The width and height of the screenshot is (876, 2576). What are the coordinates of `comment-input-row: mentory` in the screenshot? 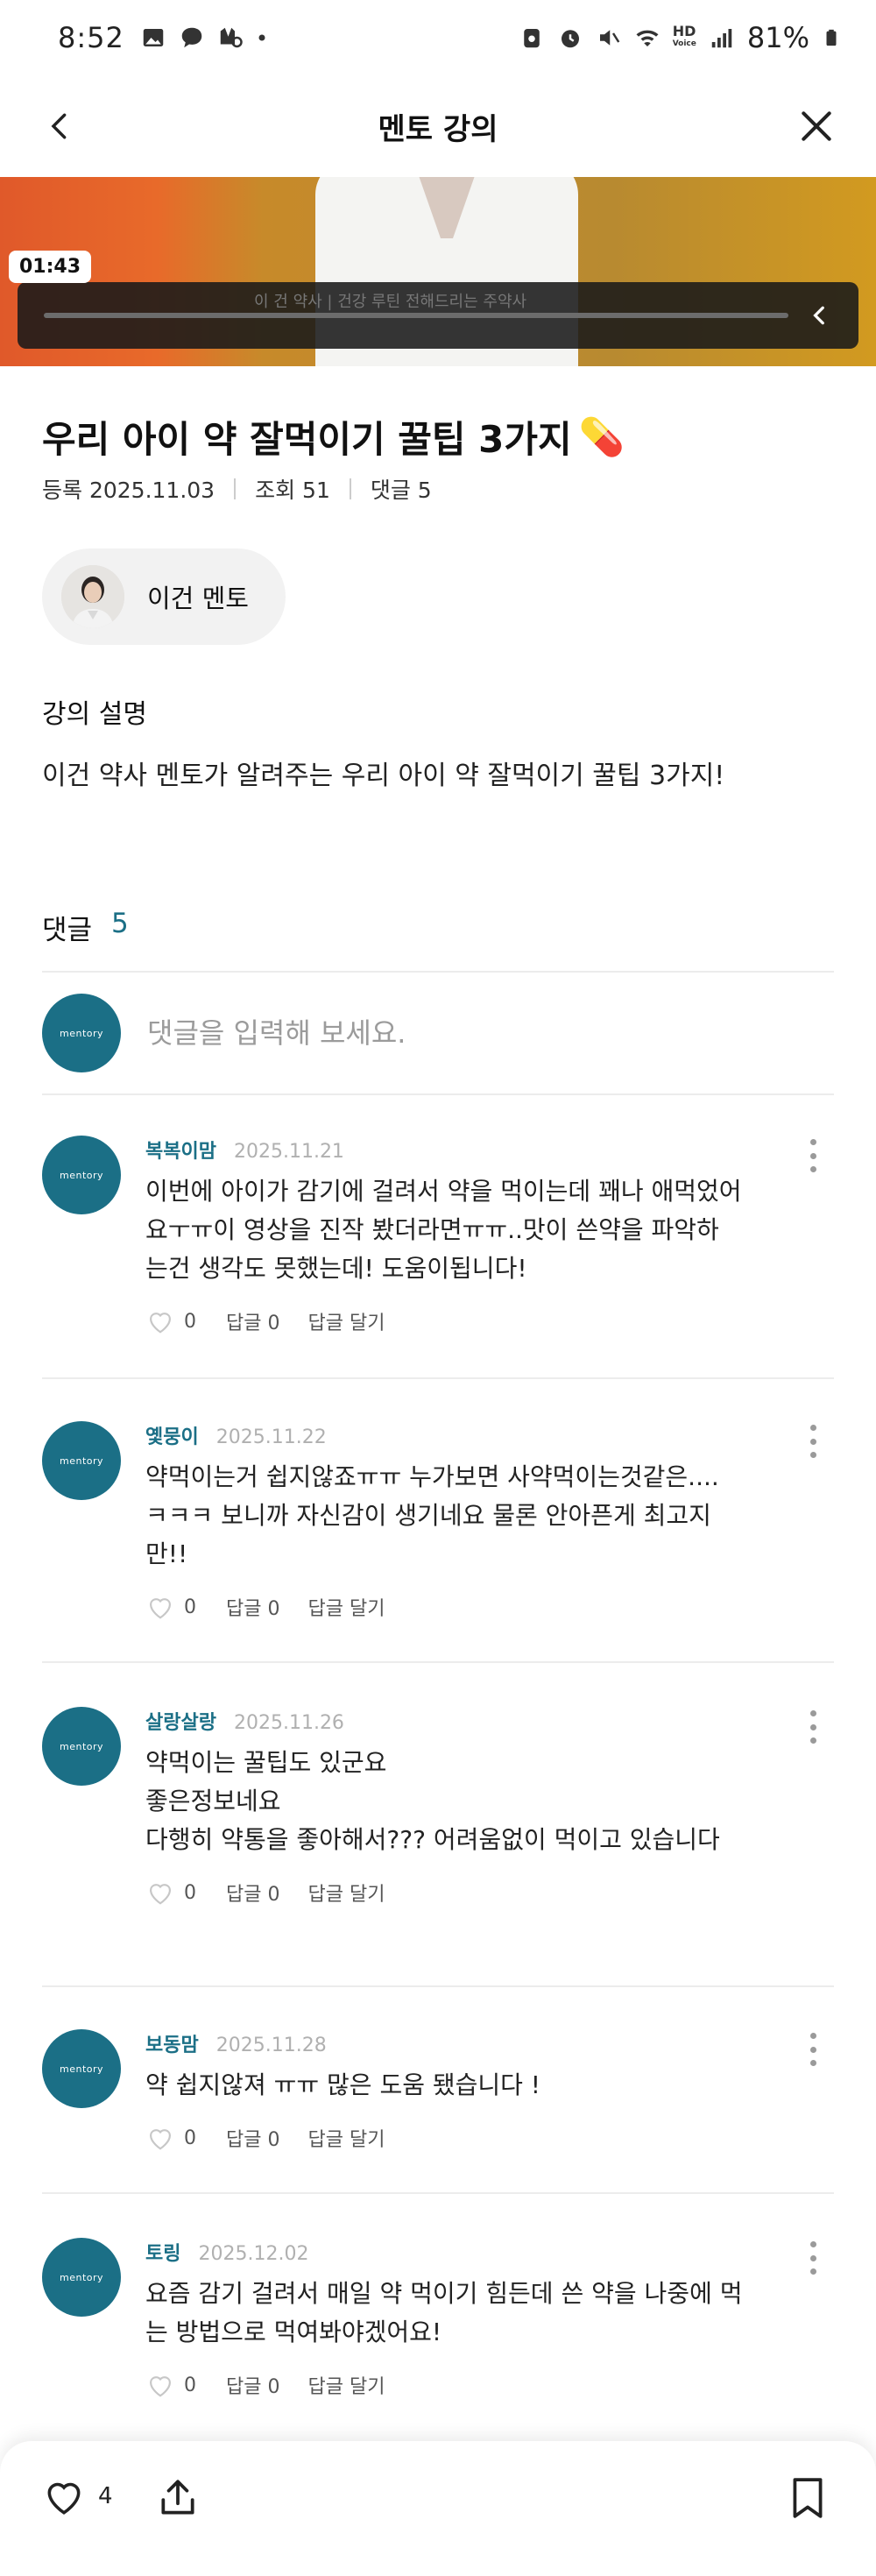 It's located at (438, 1033).